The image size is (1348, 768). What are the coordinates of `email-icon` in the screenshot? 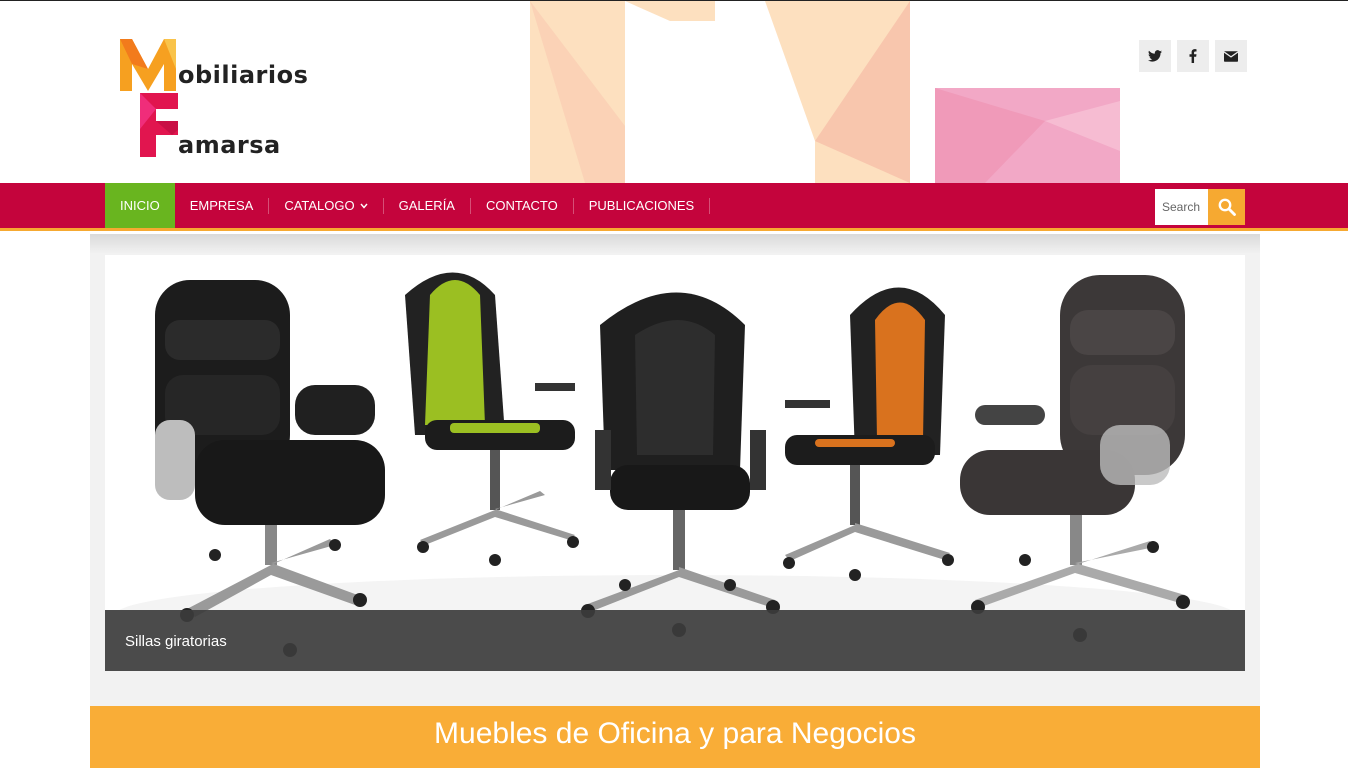 It's located at (1231, 56).